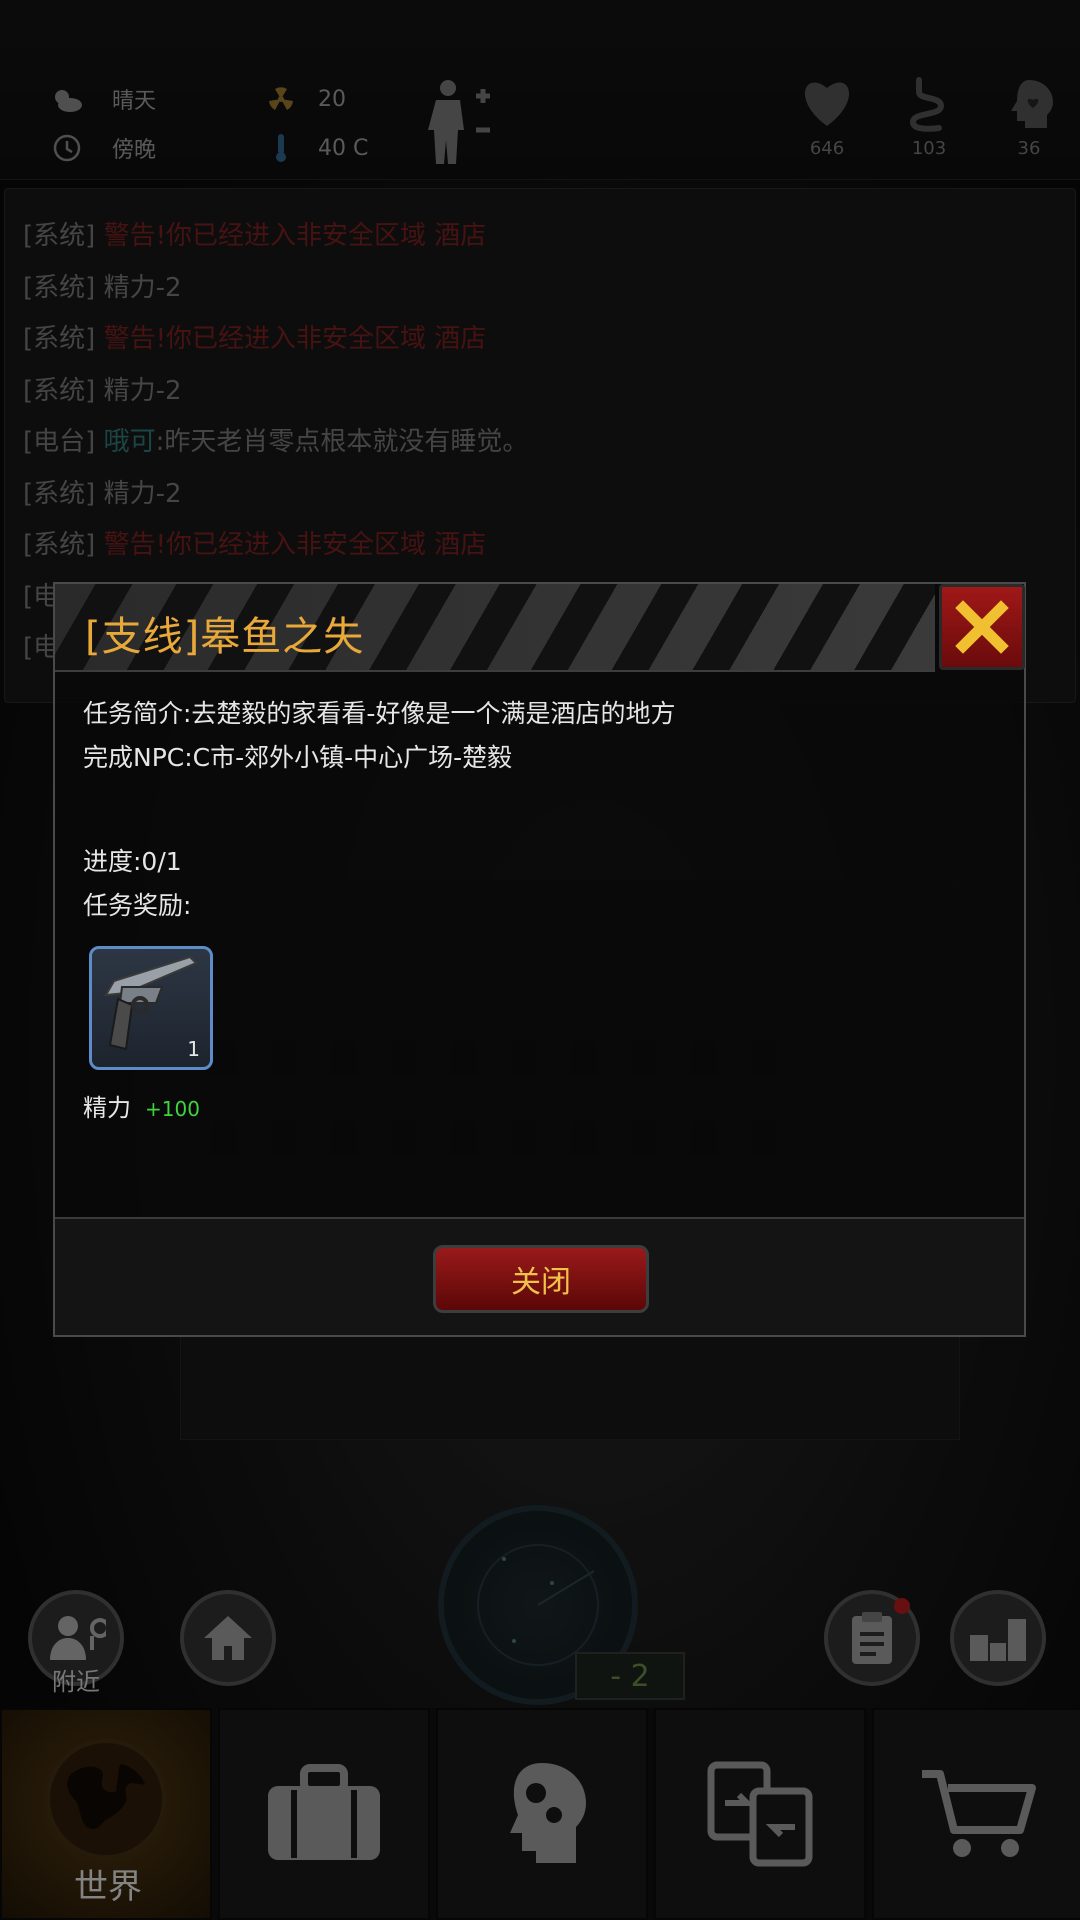 The image size is (1080, 1920). Describe the element at coordinates (107, 1108) in the screenshot. I see `reward-stat-name: 精力` at that location.